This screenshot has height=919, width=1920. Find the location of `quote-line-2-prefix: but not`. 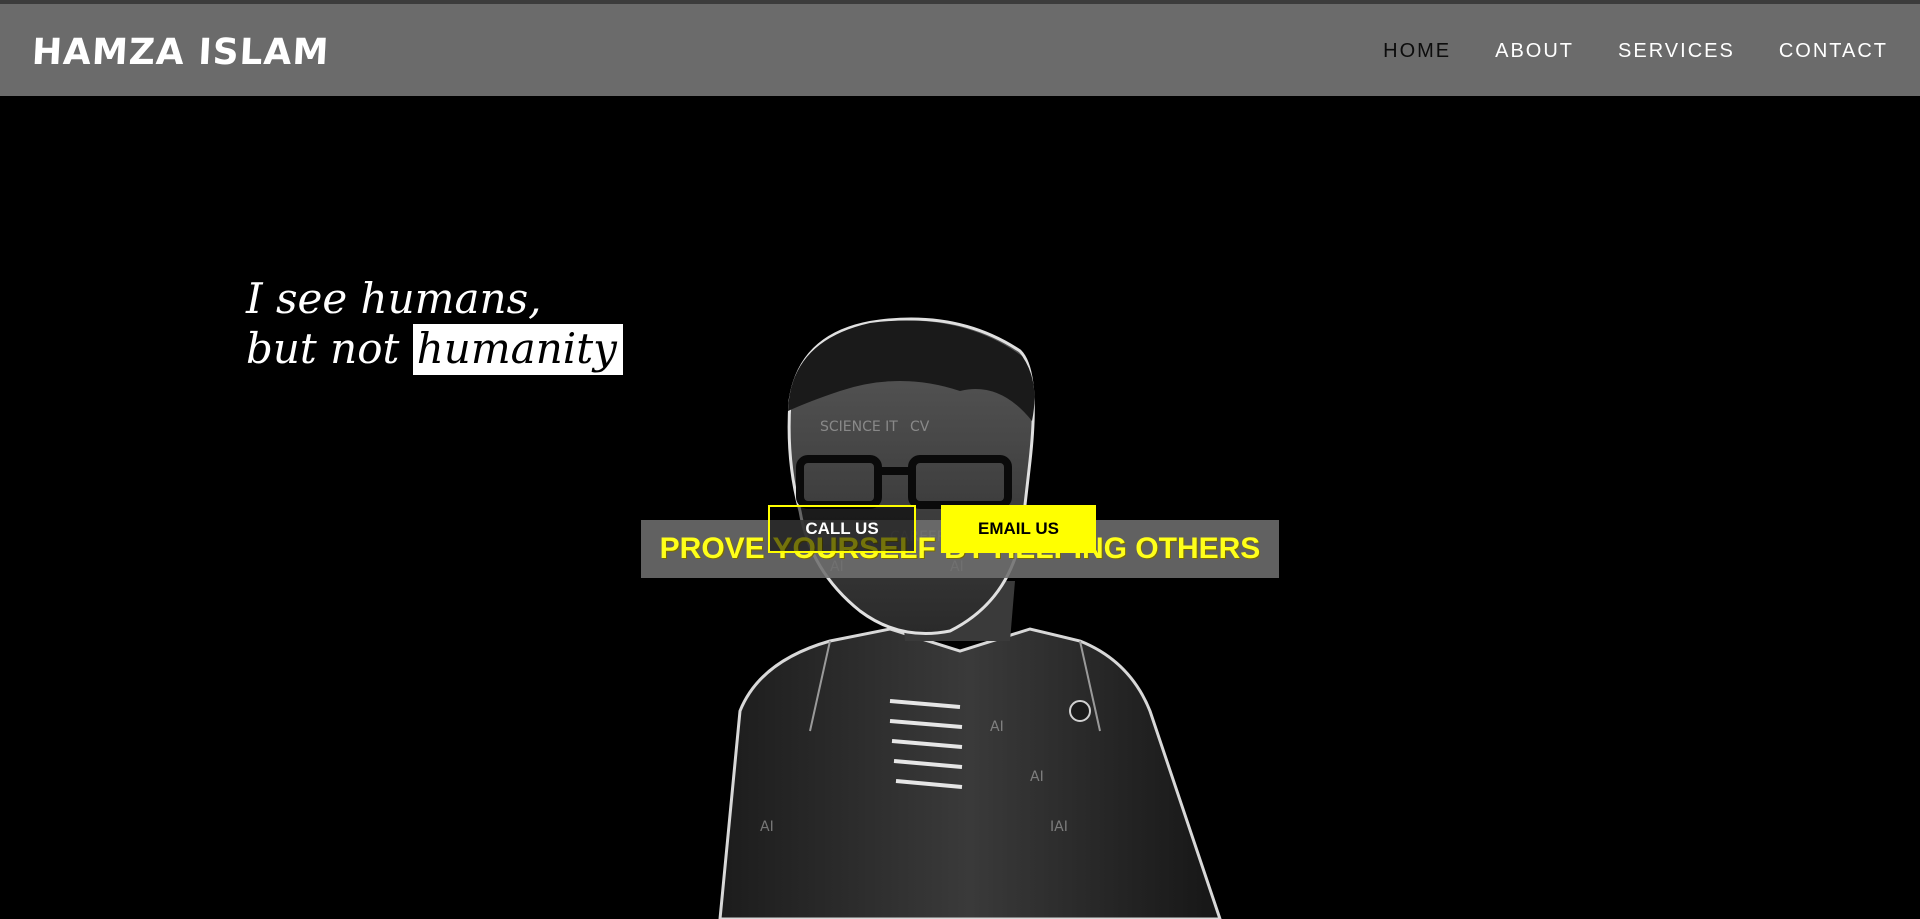

quote-line-2-prefix: but not is located at coordinates (323, 348).